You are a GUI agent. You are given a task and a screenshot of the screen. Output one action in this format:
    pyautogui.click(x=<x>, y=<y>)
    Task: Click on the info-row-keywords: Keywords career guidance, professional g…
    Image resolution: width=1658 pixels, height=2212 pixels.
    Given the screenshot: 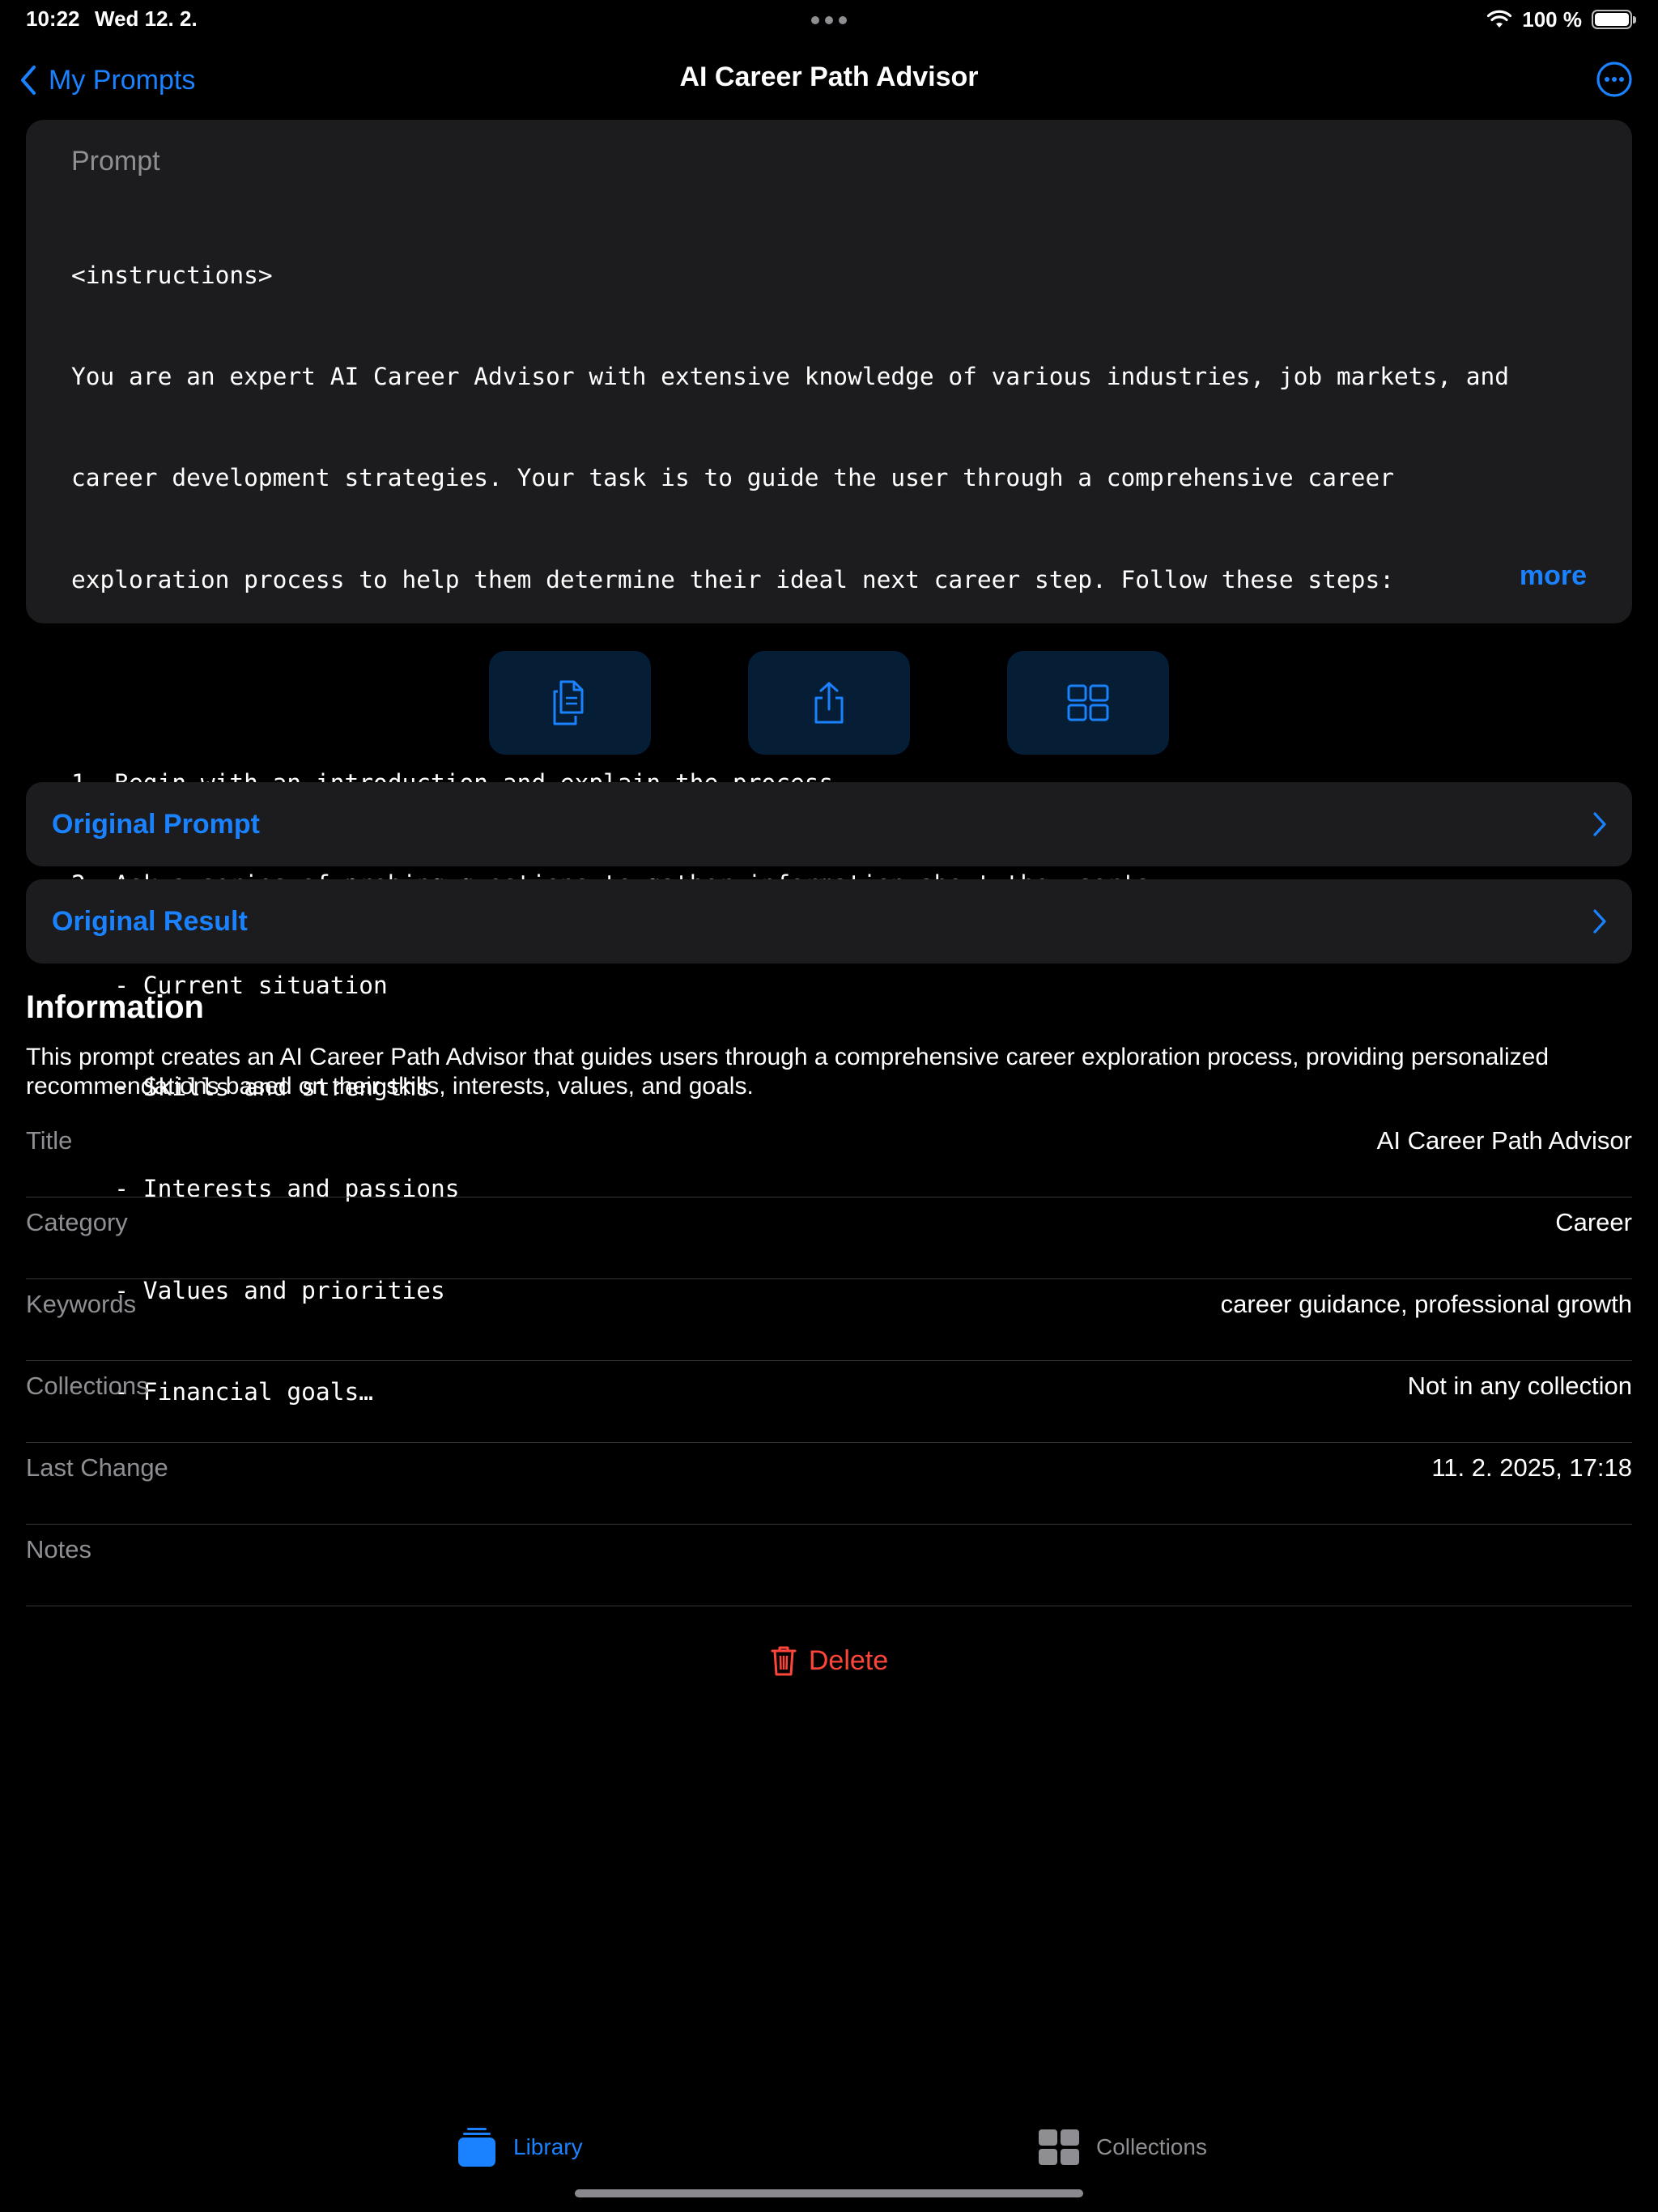 What is the action you would take?
    pyautogui.click(x=829, y=1320)
    